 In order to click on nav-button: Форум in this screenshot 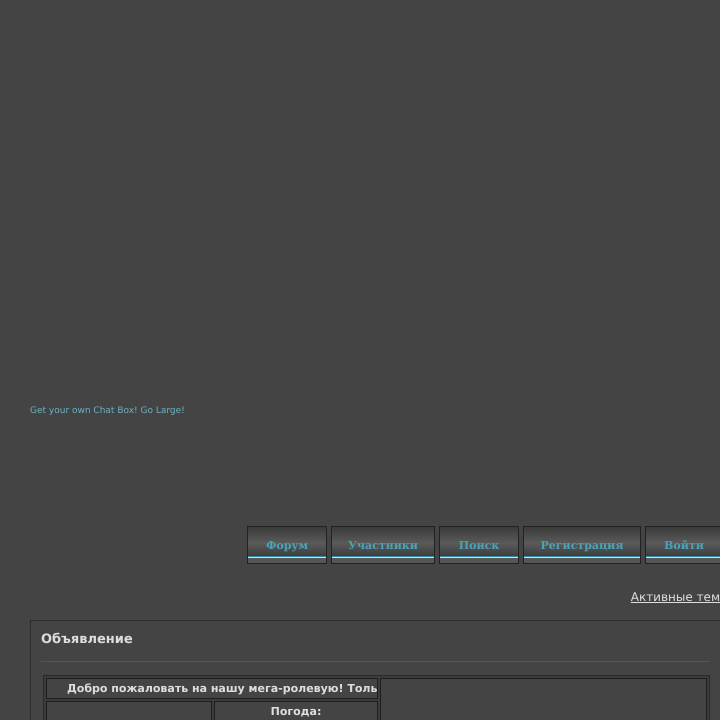, I will do `click(287, 545)`.